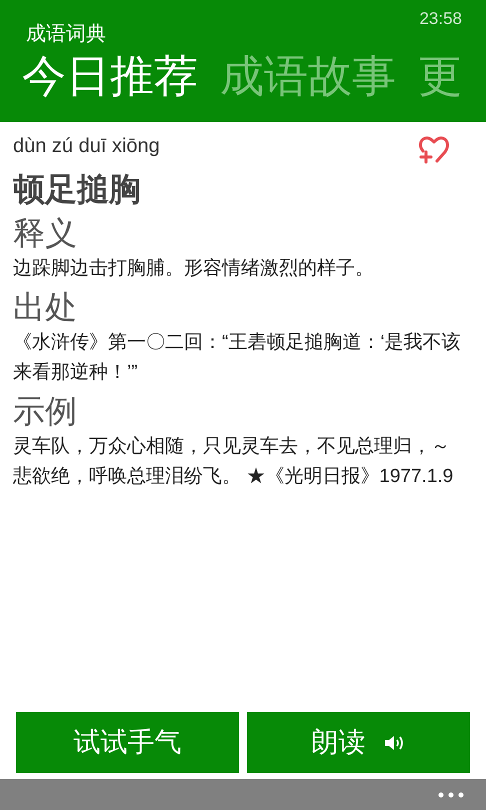 This screenshot has height=810, width=486. What do you see at coordinates (451, 795) in the screenshot?
I see `more-icon` at bounding box center [451, 795].